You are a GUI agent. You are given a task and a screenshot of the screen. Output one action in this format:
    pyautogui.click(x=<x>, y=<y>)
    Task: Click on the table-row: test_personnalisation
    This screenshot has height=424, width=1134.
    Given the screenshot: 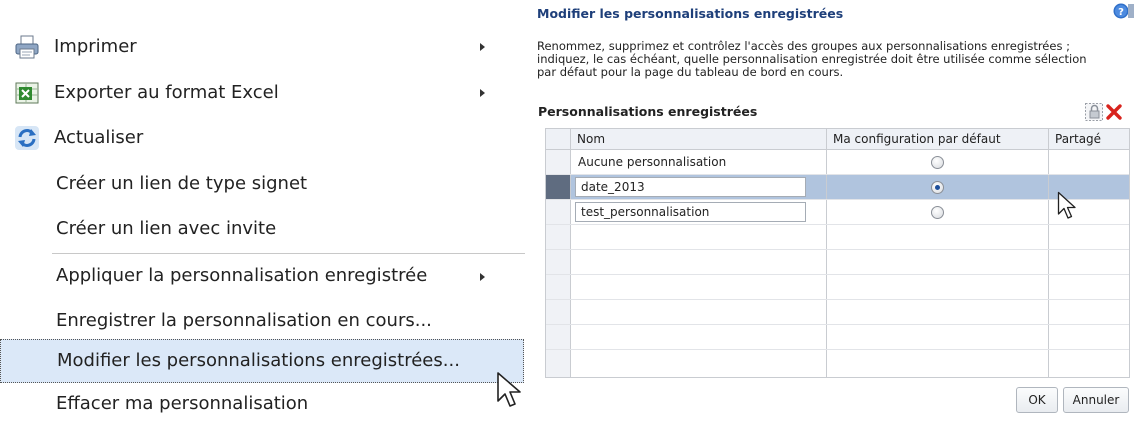 What is the action you would take?
    pyautogui.click(x=837, y=212)
    